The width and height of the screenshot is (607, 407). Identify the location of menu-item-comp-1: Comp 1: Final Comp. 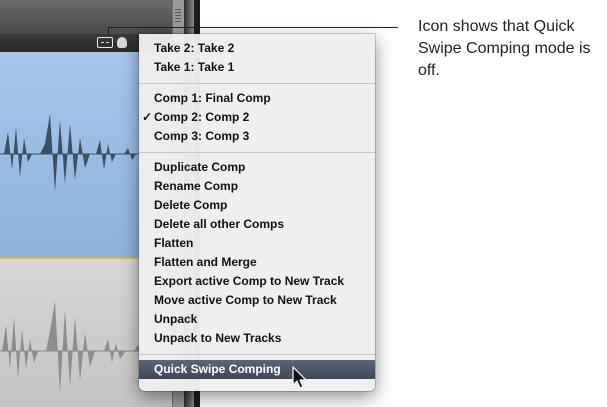
(257, 98).